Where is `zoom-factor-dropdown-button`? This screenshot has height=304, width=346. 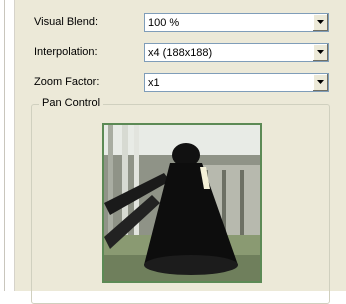 zoom-factor-dropdown-button is located at coordinates (320, 82).